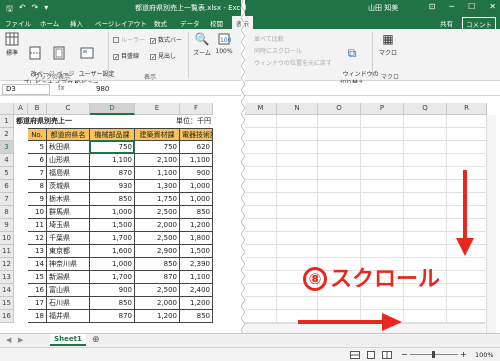 The width and height of the screenshot is (500, 361). What do you see at coordinates (297, 109) in the screenshot?
I see `column-header-n: N` at bounding box center [297, 109].